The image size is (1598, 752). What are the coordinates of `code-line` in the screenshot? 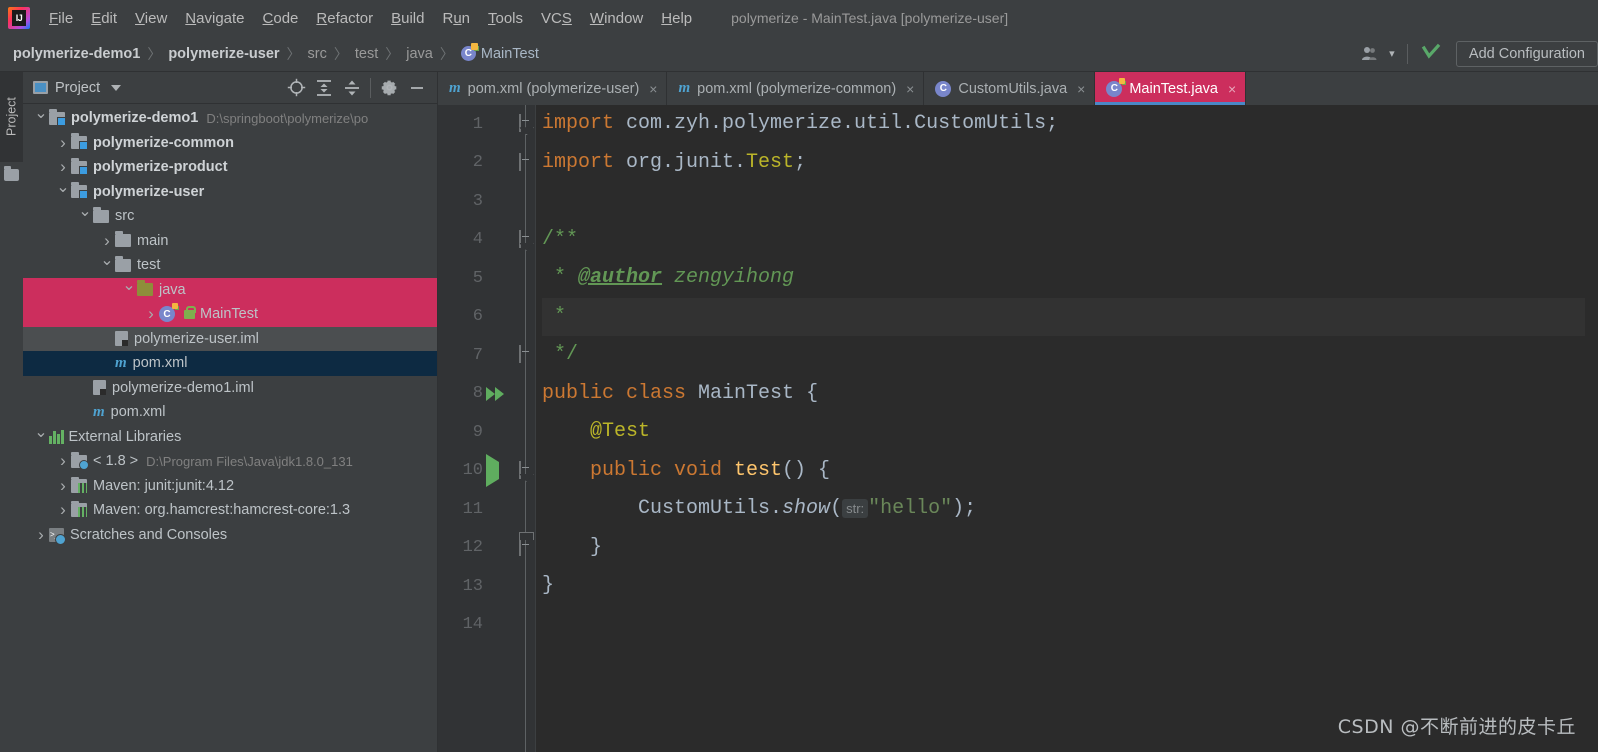 It's located at (1070, 625).